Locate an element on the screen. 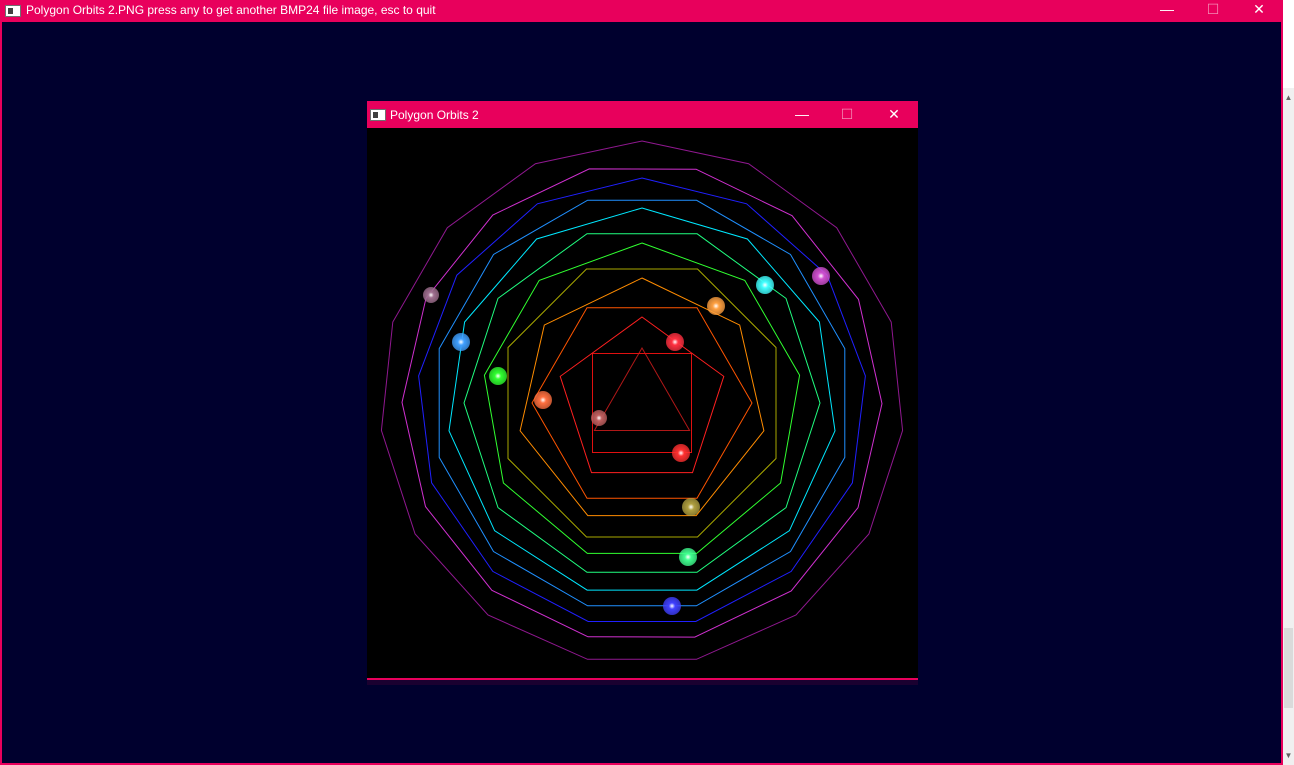 The width and height of the screenshot is (1294, 765). orbit-polygon-5-sides is located at coordinates (642, 395).